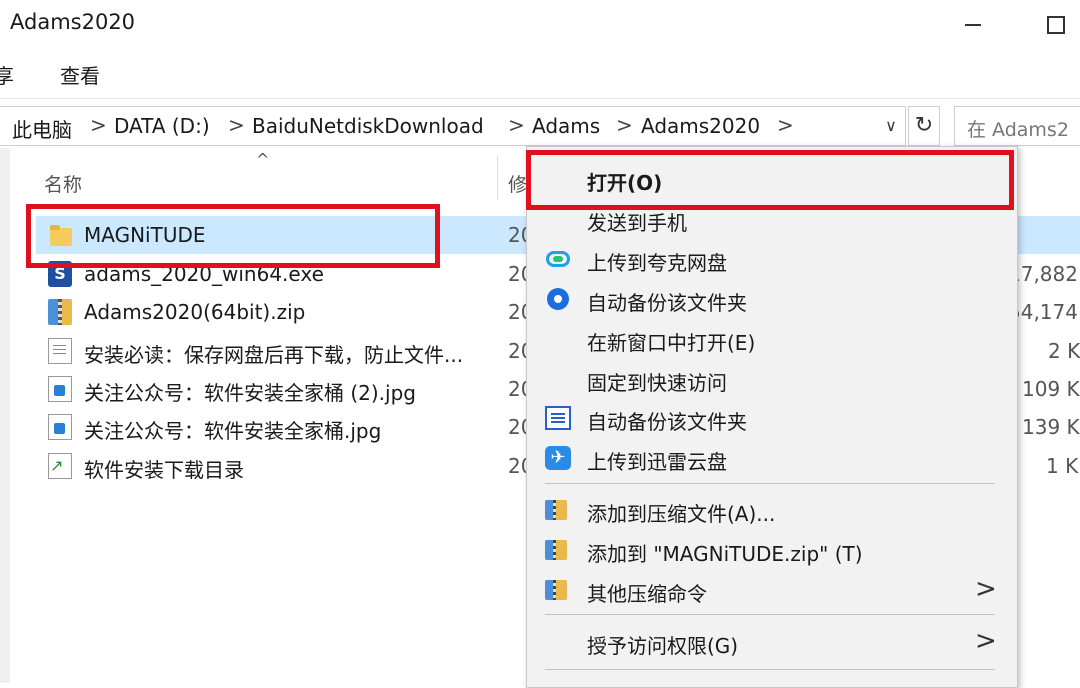 The width and height of the screenshot is (1080, 688). I want to click on breadcrumb-baidunetdiskdownload: BaiduNetdiskDownload, so click(368, 126).